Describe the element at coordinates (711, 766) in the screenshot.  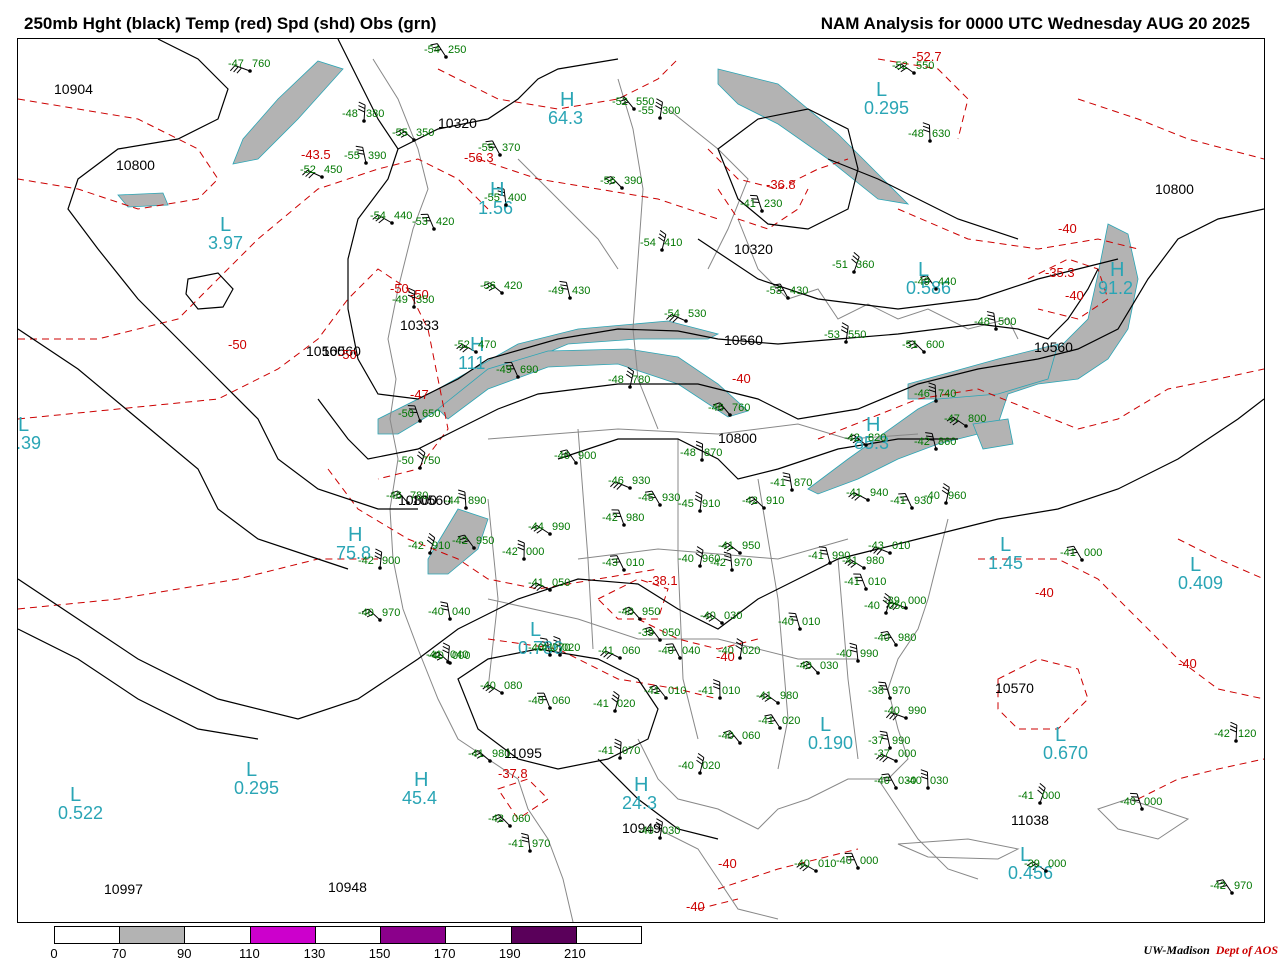
I see `obs-height: 020` at that location.